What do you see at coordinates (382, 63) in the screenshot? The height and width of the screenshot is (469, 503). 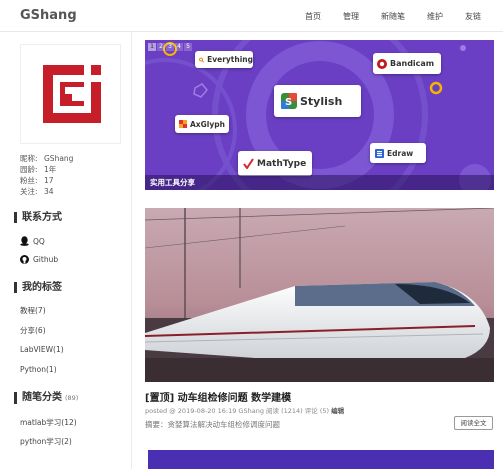 I see `bandicam-icon` at bounding box center [382, 63].